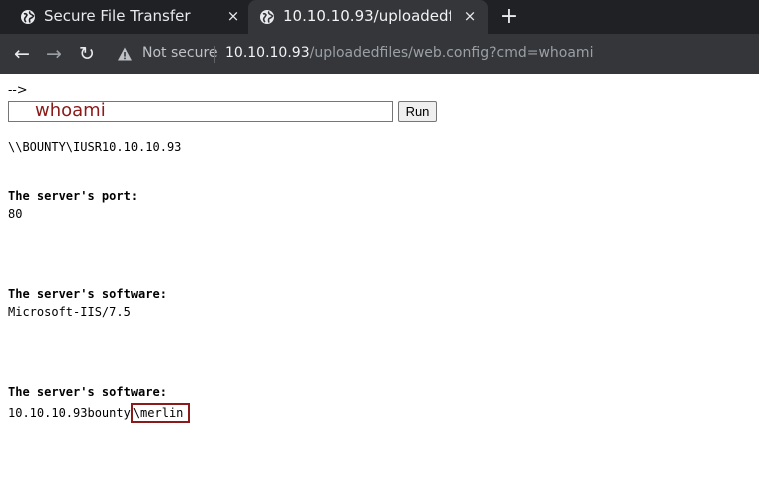 The image size is (759, 496). What do you see at coordinates (69, 312) in the screenshot?
I see `software-value-1: Microsoft-IIS/7.5` at bounding box center [69, 312].